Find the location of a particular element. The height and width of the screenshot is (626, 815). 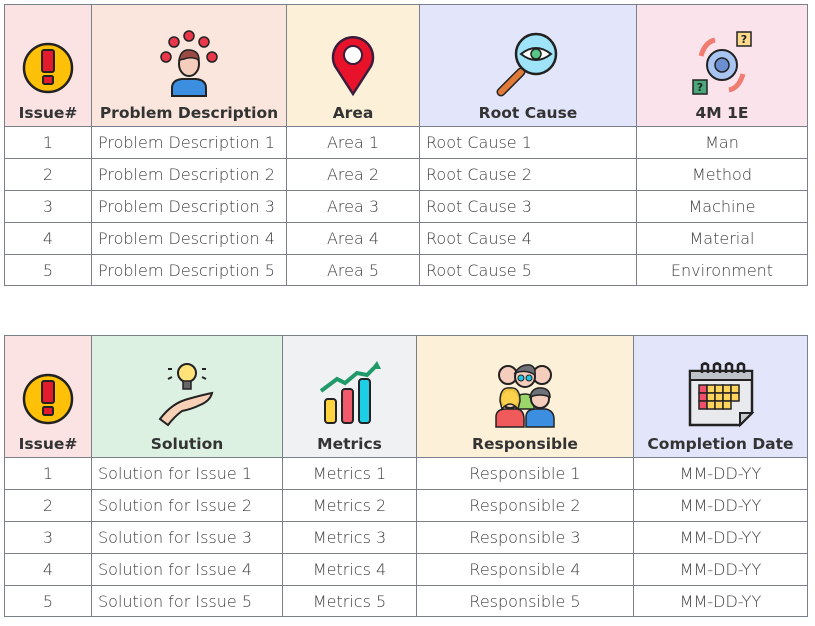

location-pin-icon is located at coordinates (353, 66).